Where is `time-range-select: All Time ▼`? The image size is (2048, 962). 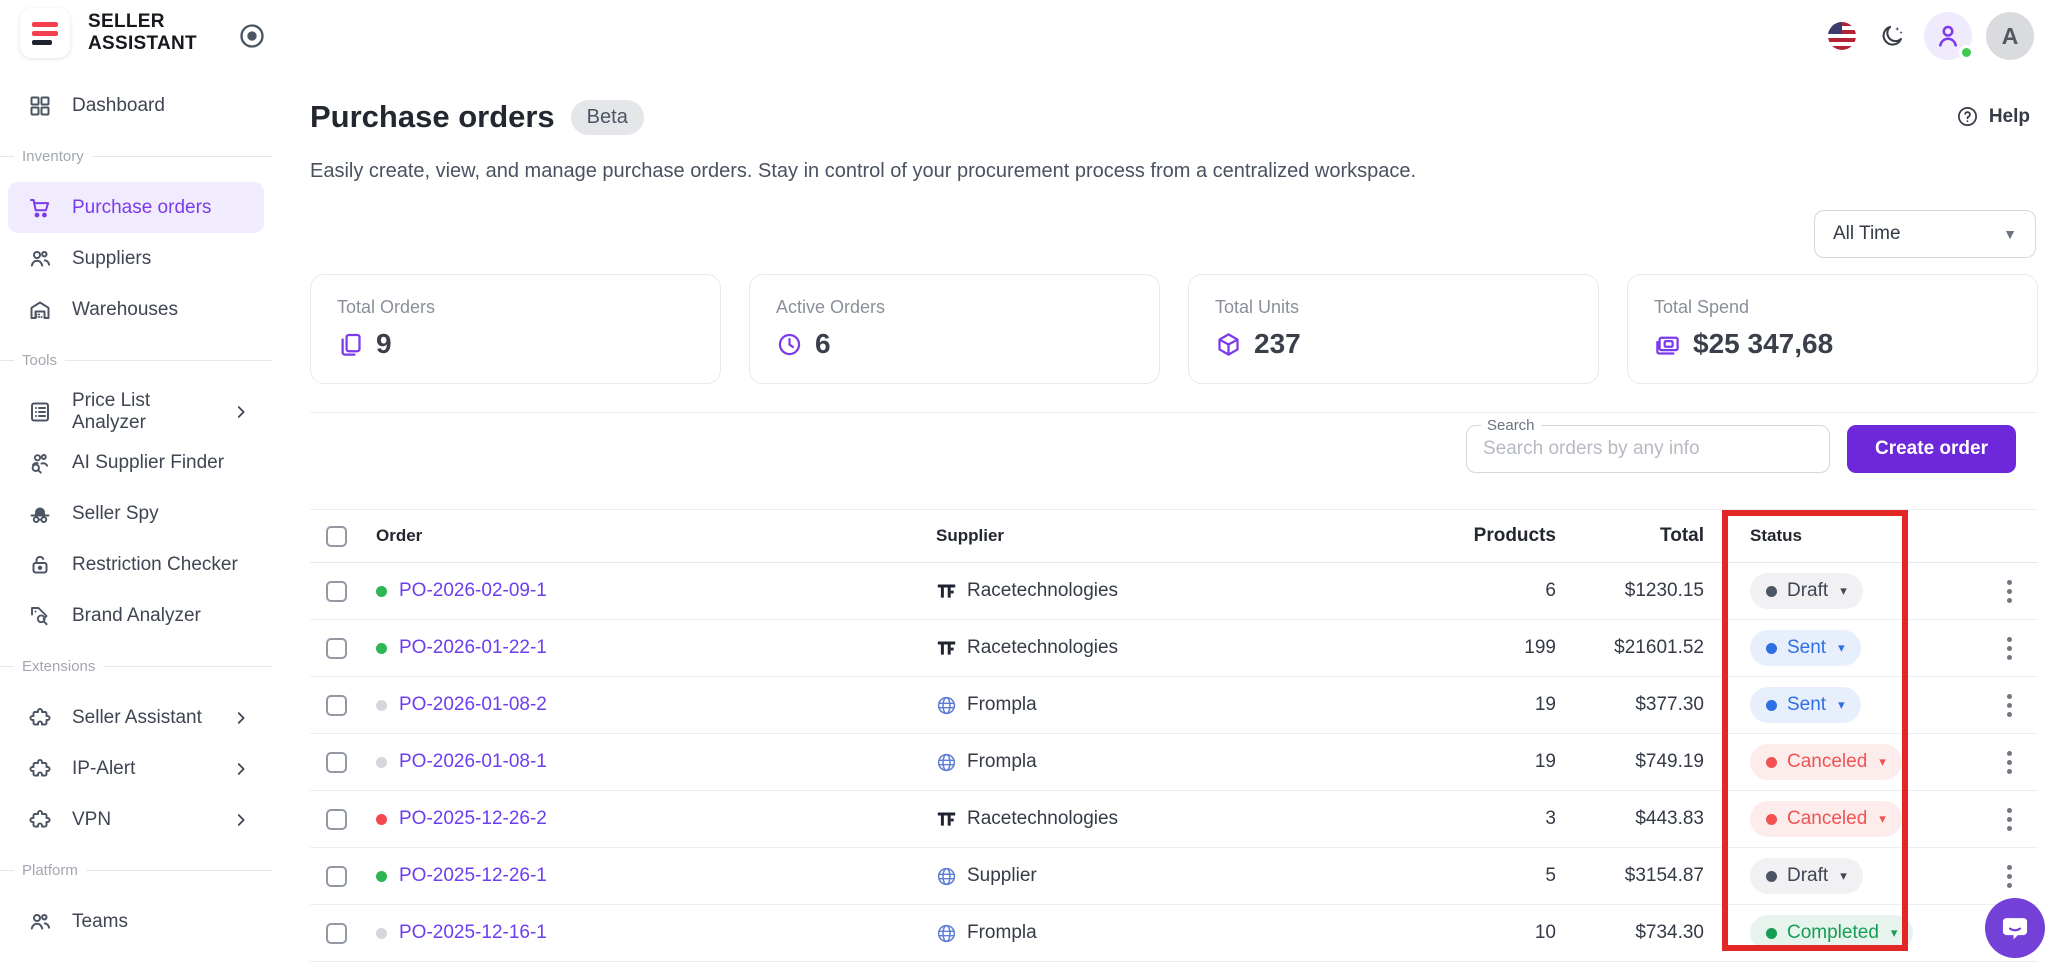 time-range-select: All Time ▼ is located at coordinates (1925, 234).